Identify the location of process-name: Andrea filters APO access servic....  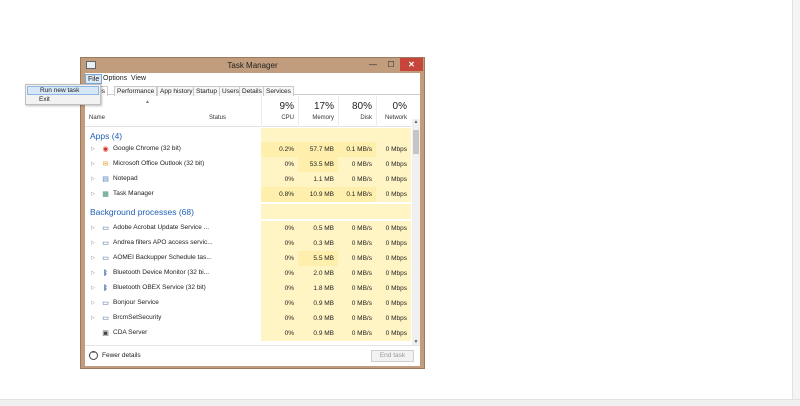
(163, 242).